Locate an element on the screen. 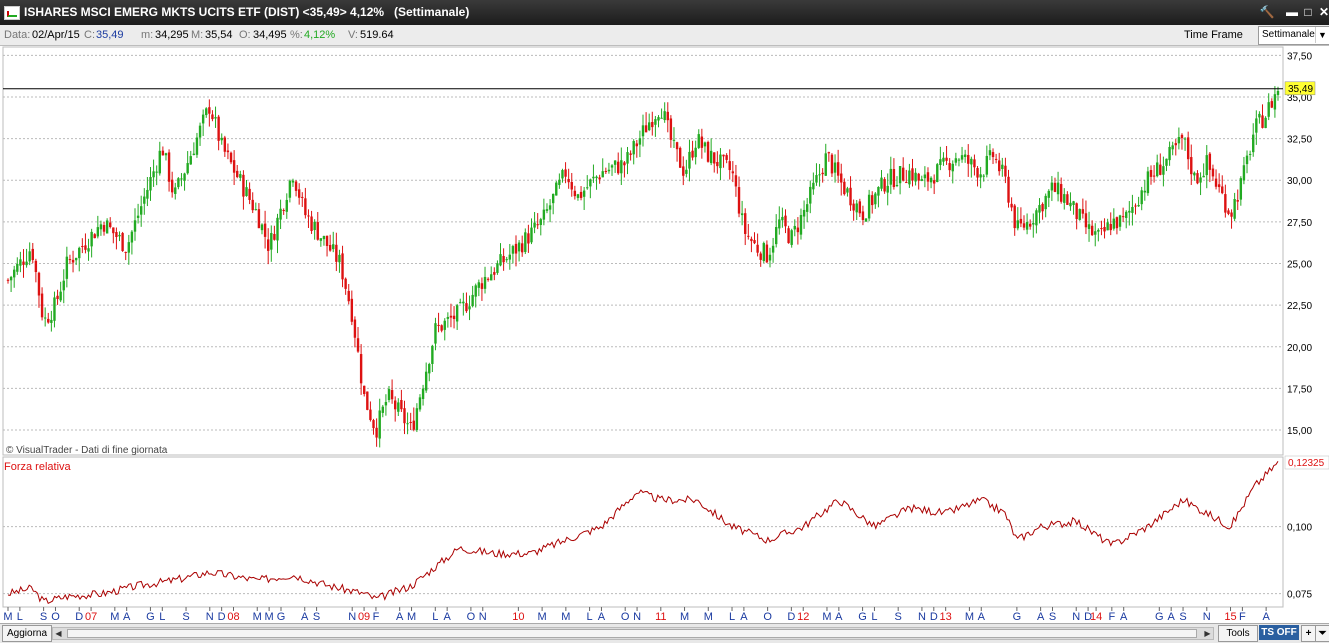 Image resolution: width=1329 pixels, height=643 pixels. x-year-label: 14 is located at coordinates (1096, 617).